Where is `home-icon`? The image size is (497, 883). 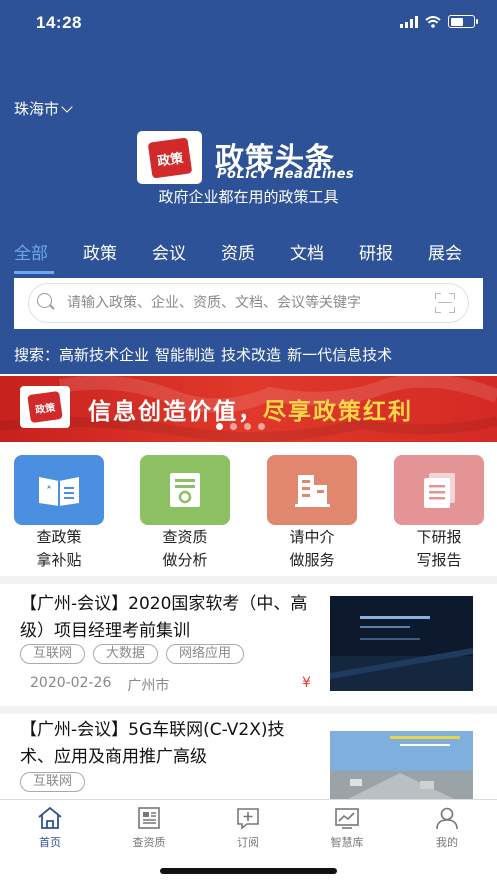 home-icon is located at coordinates (50, 817).